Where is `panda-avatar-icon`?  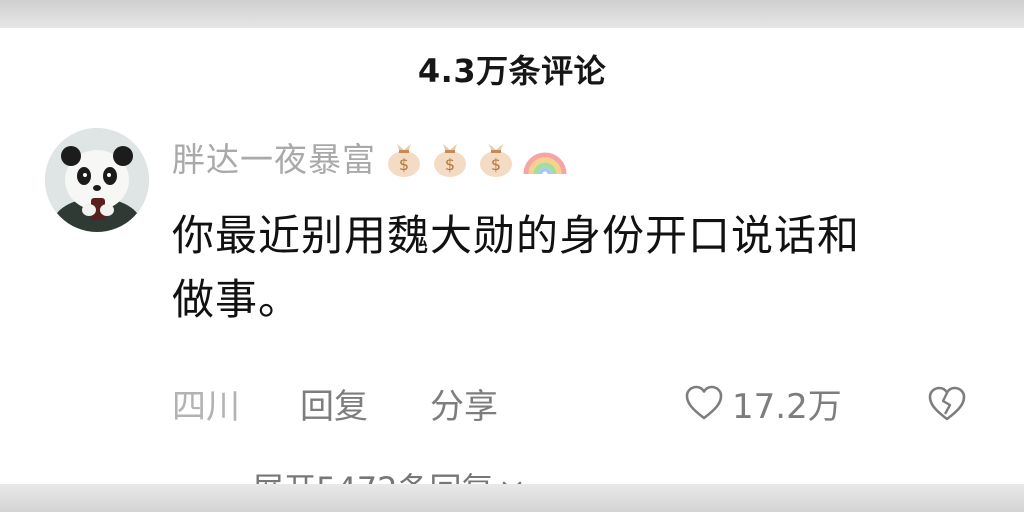
panda-avatar-icon is located at coordinates (97, 180).